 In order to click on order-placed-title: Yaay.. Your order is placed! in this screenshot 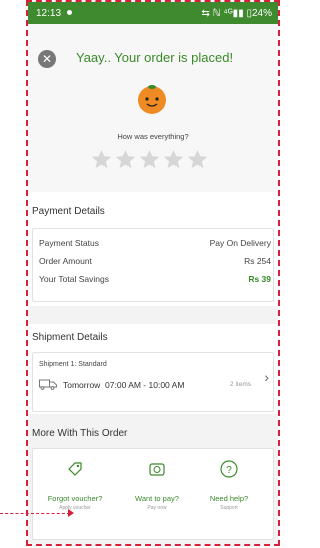, I will do `click(155, 57)`.